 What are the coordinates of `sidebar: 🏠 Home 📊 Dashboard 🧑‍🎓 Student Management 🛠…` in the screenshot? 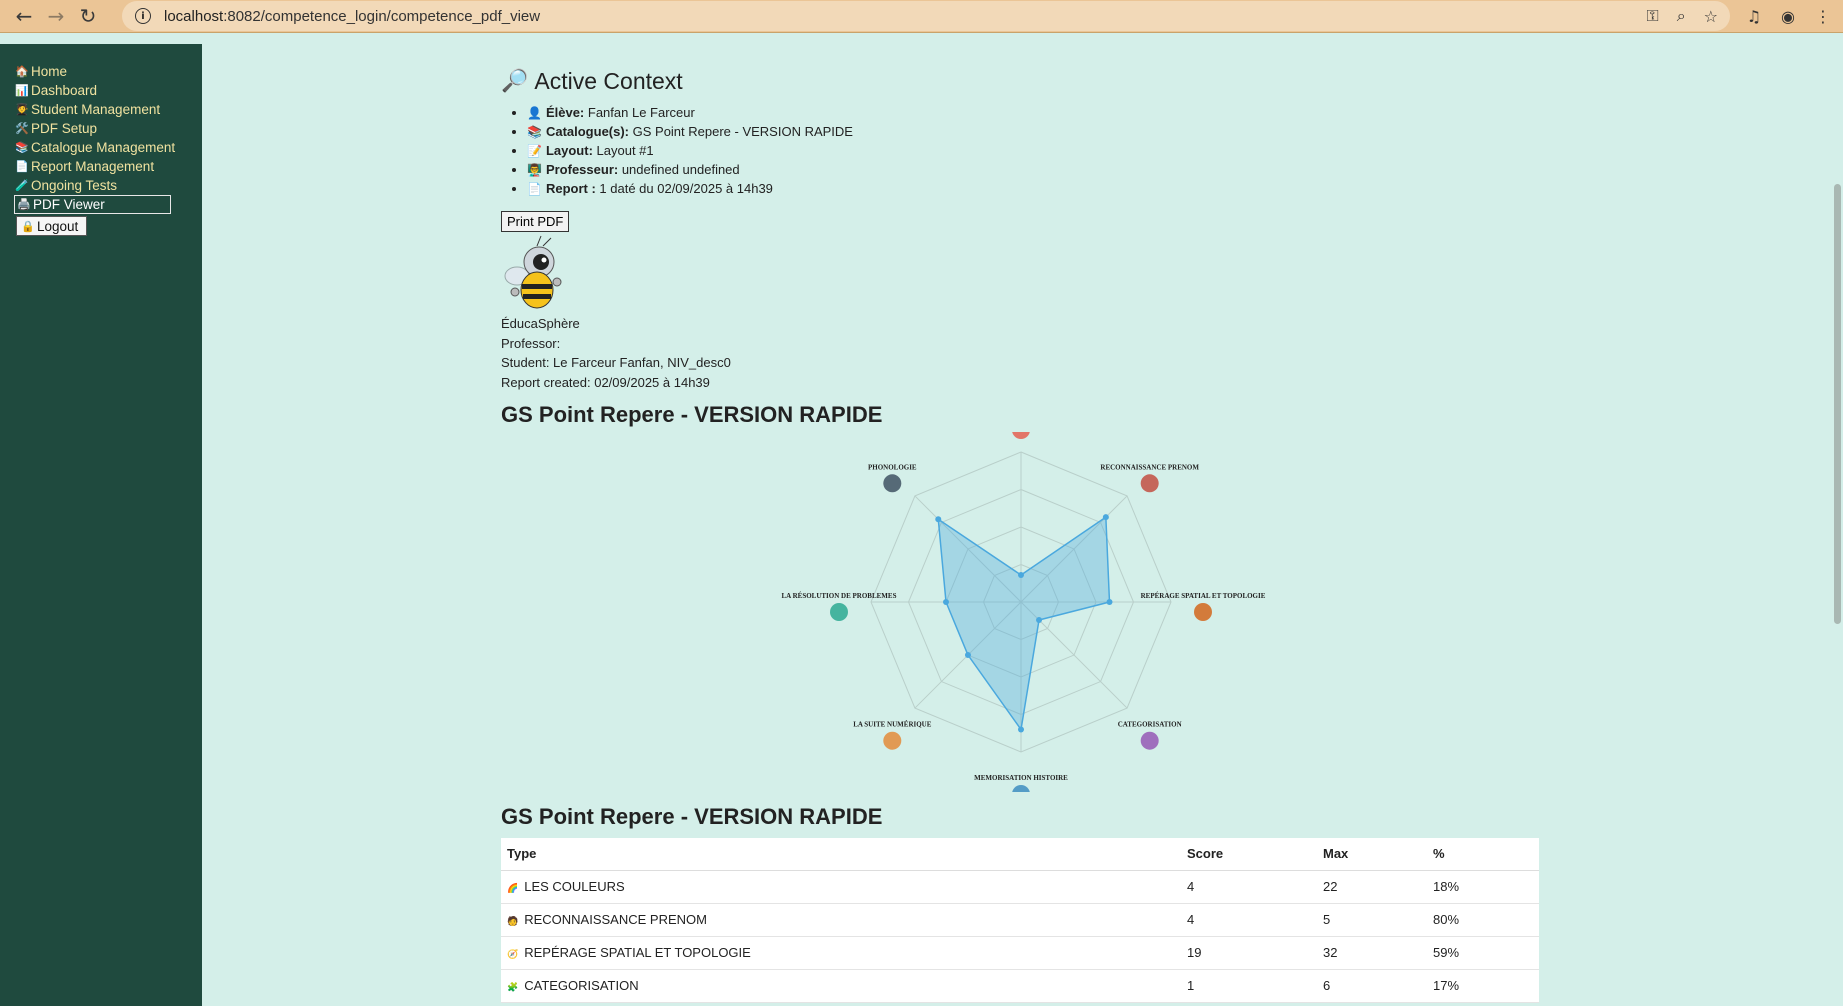 It's located at (101, 525).